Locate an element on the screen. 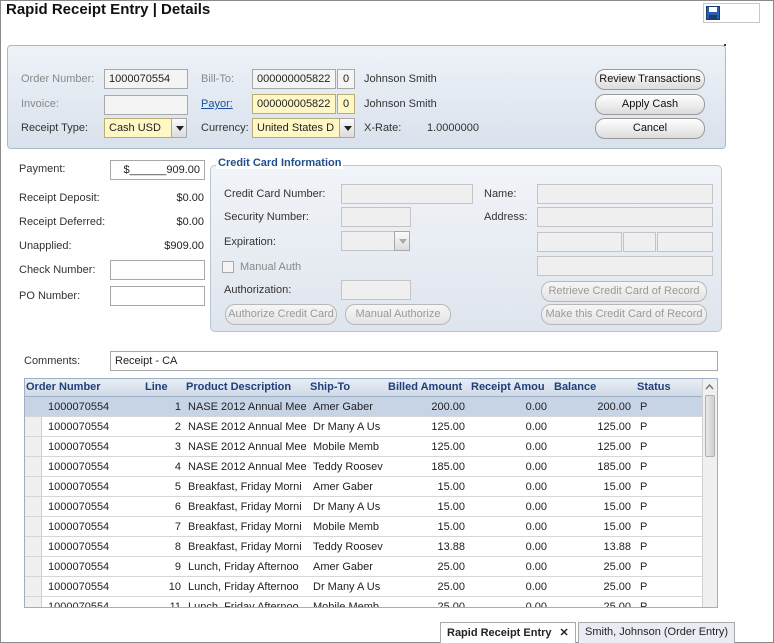 The image size is (774, 643). cc-security-label: Security Number: is located at coordinates (266, 217).